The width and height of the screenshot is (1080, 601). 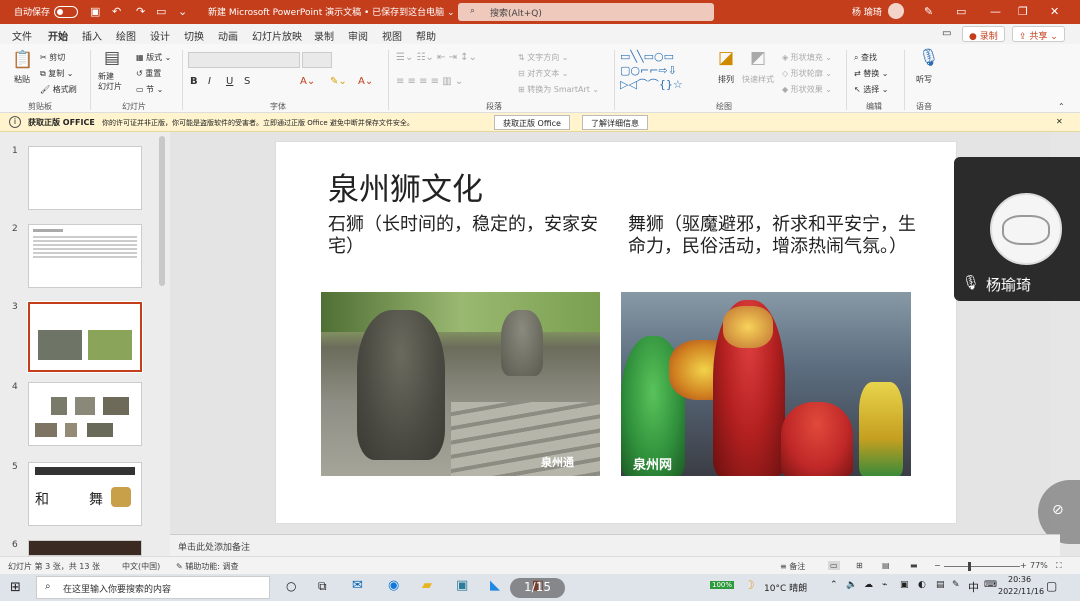 I want to click on notes-pane: 单击此处添加备注, so click(x=615, y=545).